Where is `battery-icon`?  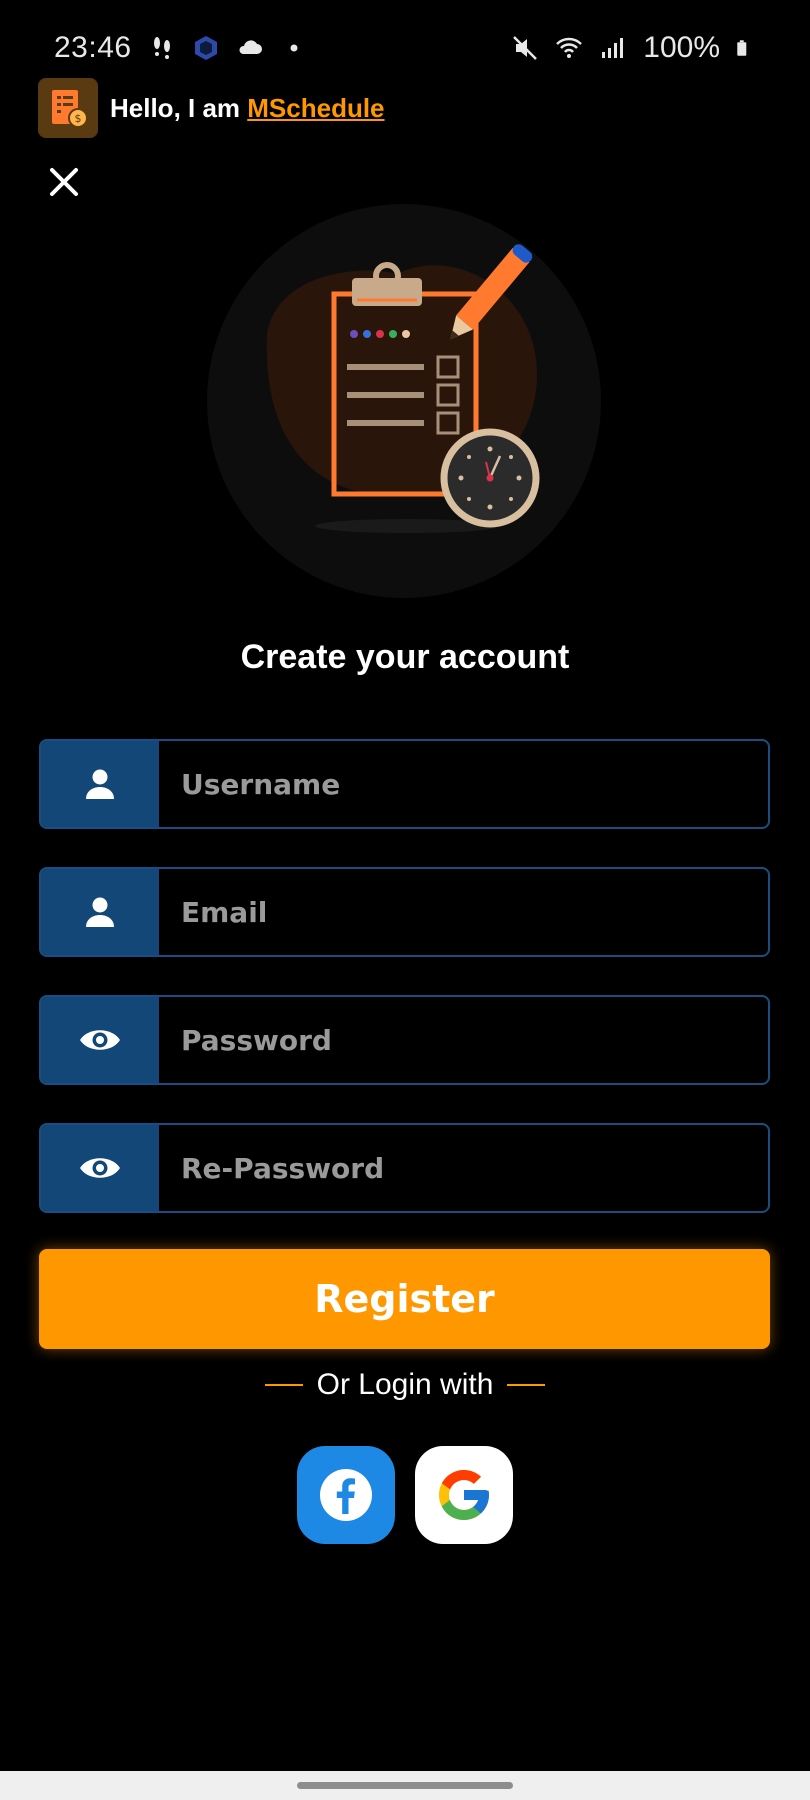
battery-icon is located at coordinates (742, 48).